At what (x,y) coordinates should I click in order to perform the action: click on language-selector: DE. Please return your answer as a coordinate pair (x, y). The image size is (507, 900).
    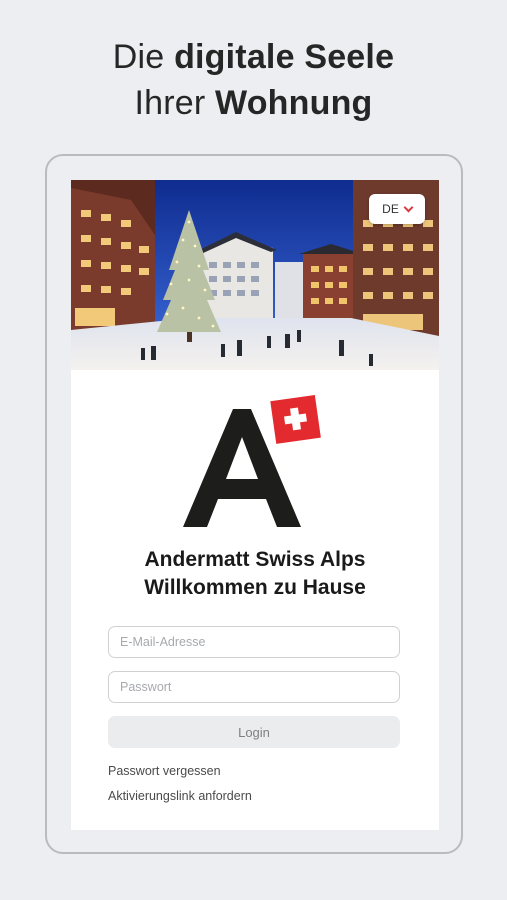
    Looking at the image, I should click on (397, 209).